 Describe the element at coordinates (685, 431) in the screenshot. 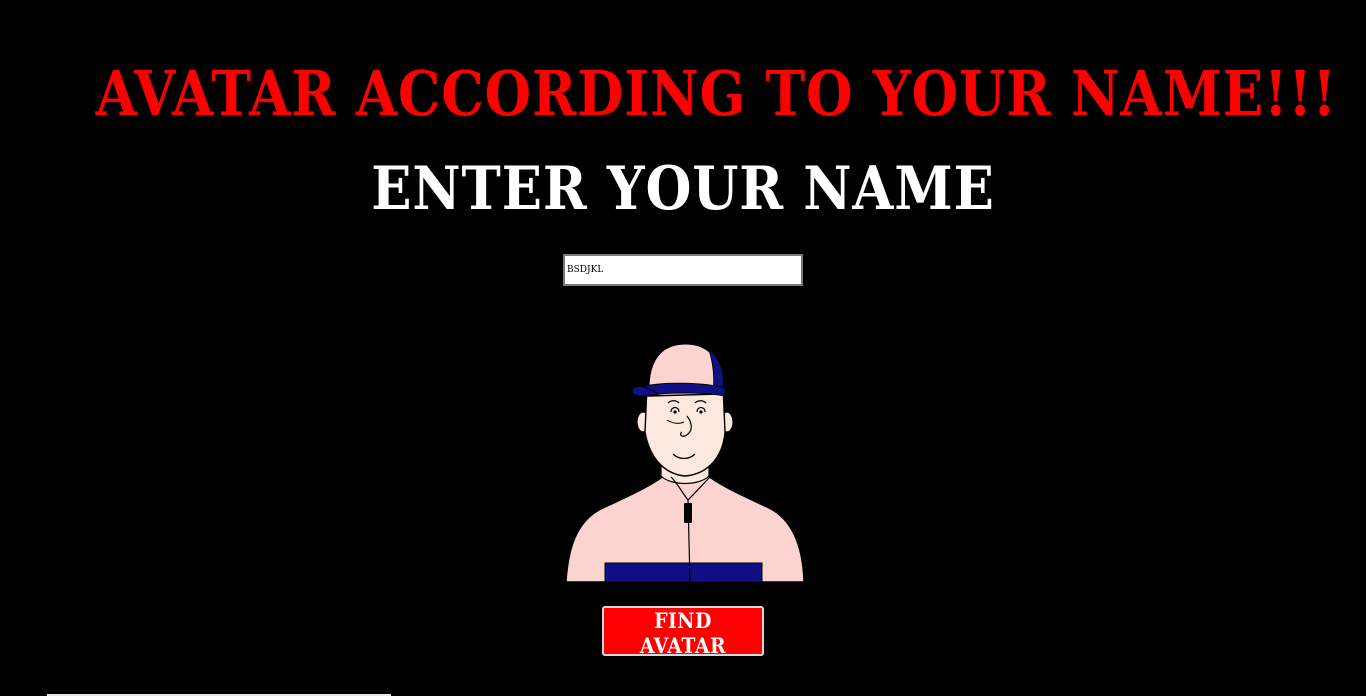

I see `face` at that location.